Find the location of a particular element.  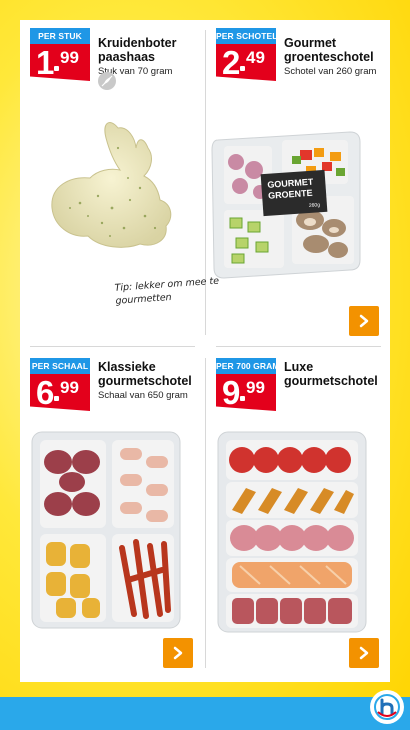

price-unit-label: PER SCHOTEL is located at coordinates (246, 36).